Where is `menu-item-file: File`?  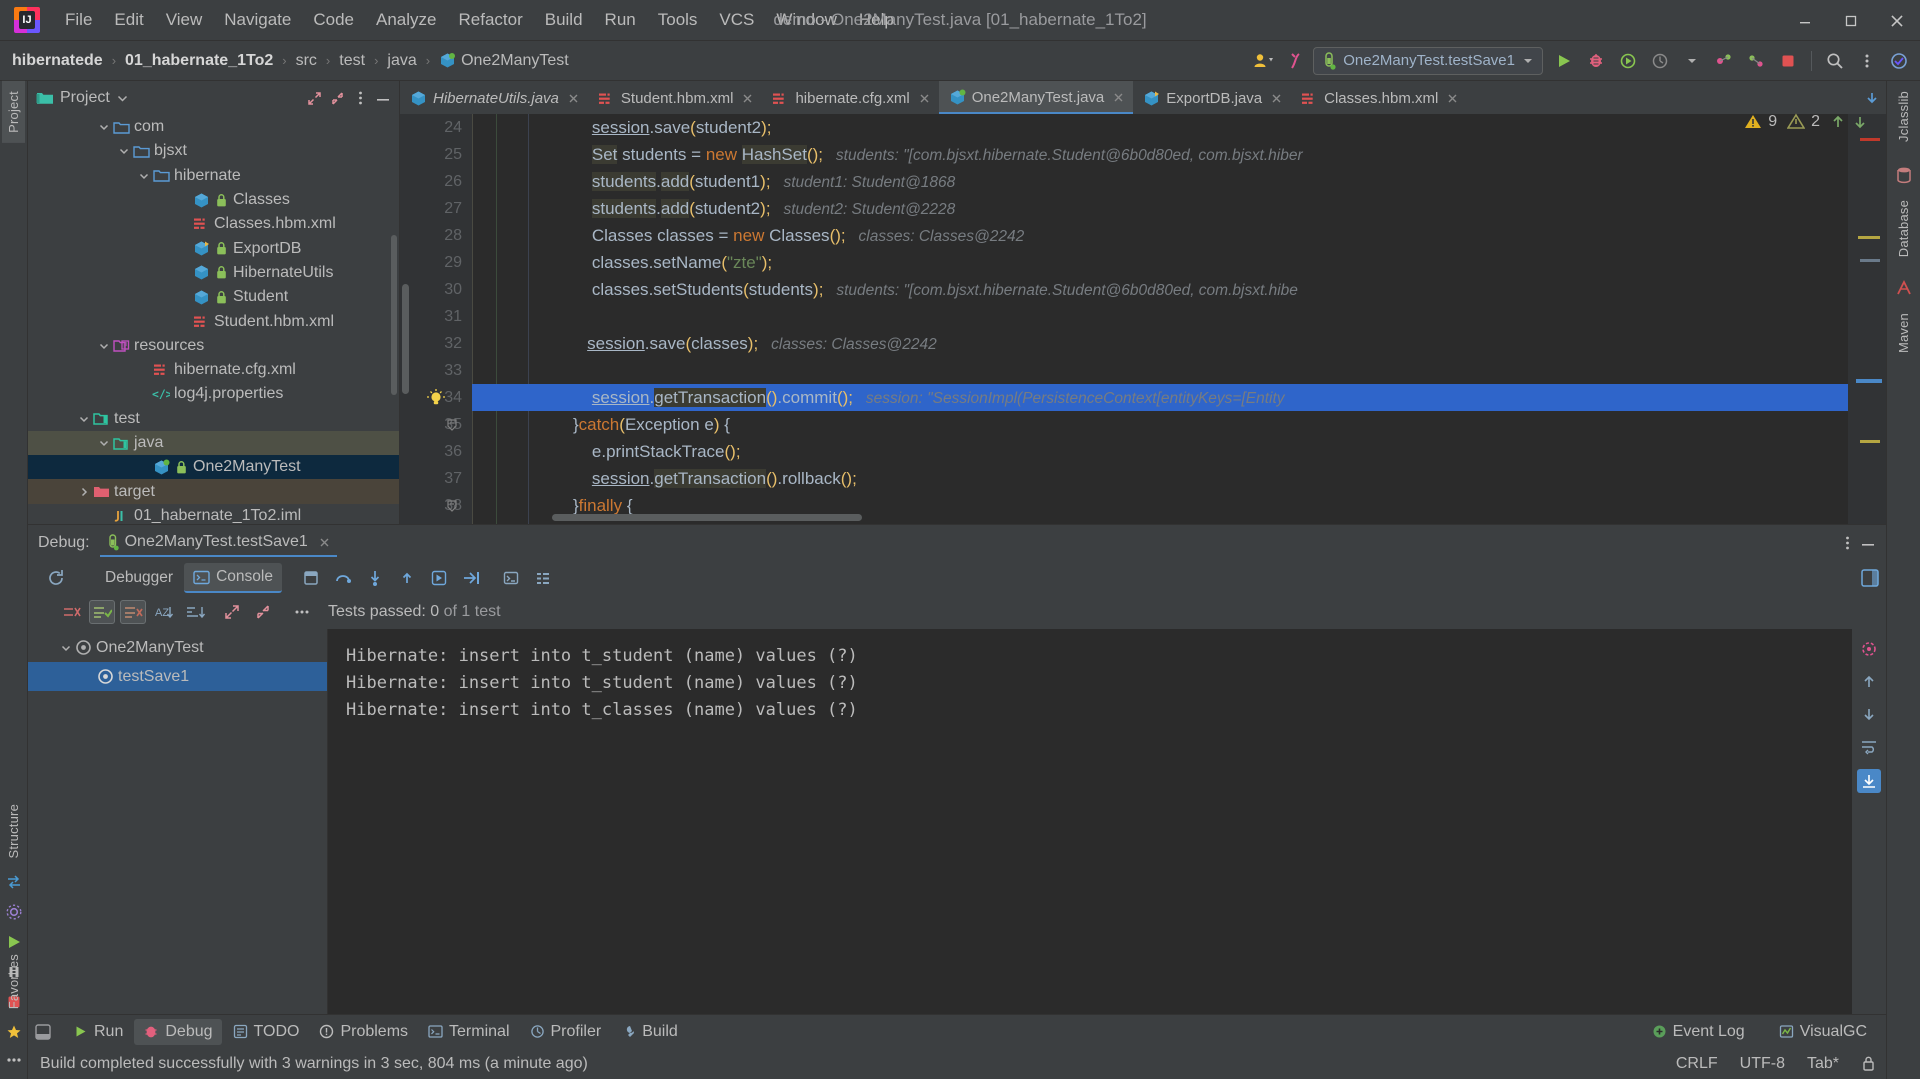 menu-item-file: File is located at coordinates (78, 20).